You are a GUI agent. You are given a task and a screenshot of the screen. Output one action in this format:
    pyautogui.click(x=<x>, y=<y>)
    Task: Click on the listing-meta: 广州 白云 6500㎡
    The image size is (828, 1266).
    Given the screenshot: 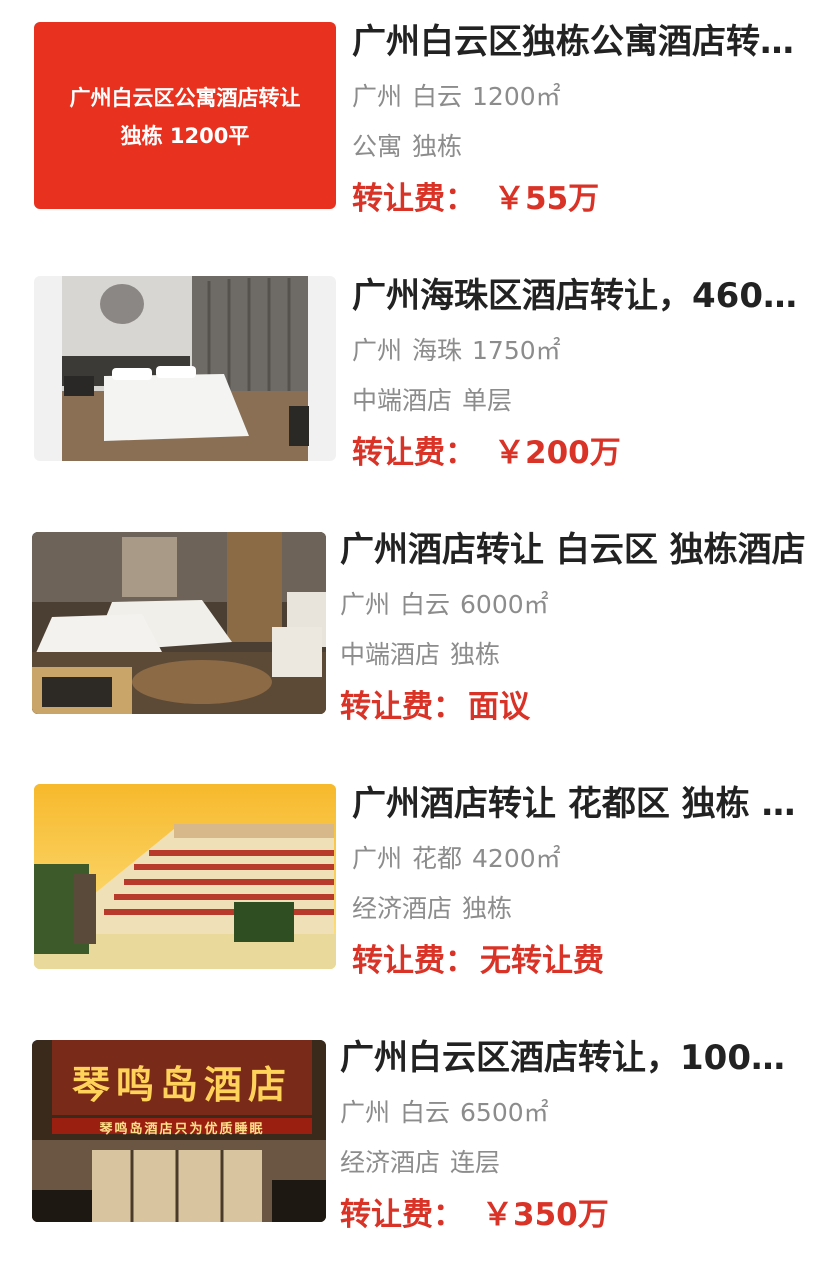 What is the action you would take?
    pyautogui.click(x=574, y=1113)
    